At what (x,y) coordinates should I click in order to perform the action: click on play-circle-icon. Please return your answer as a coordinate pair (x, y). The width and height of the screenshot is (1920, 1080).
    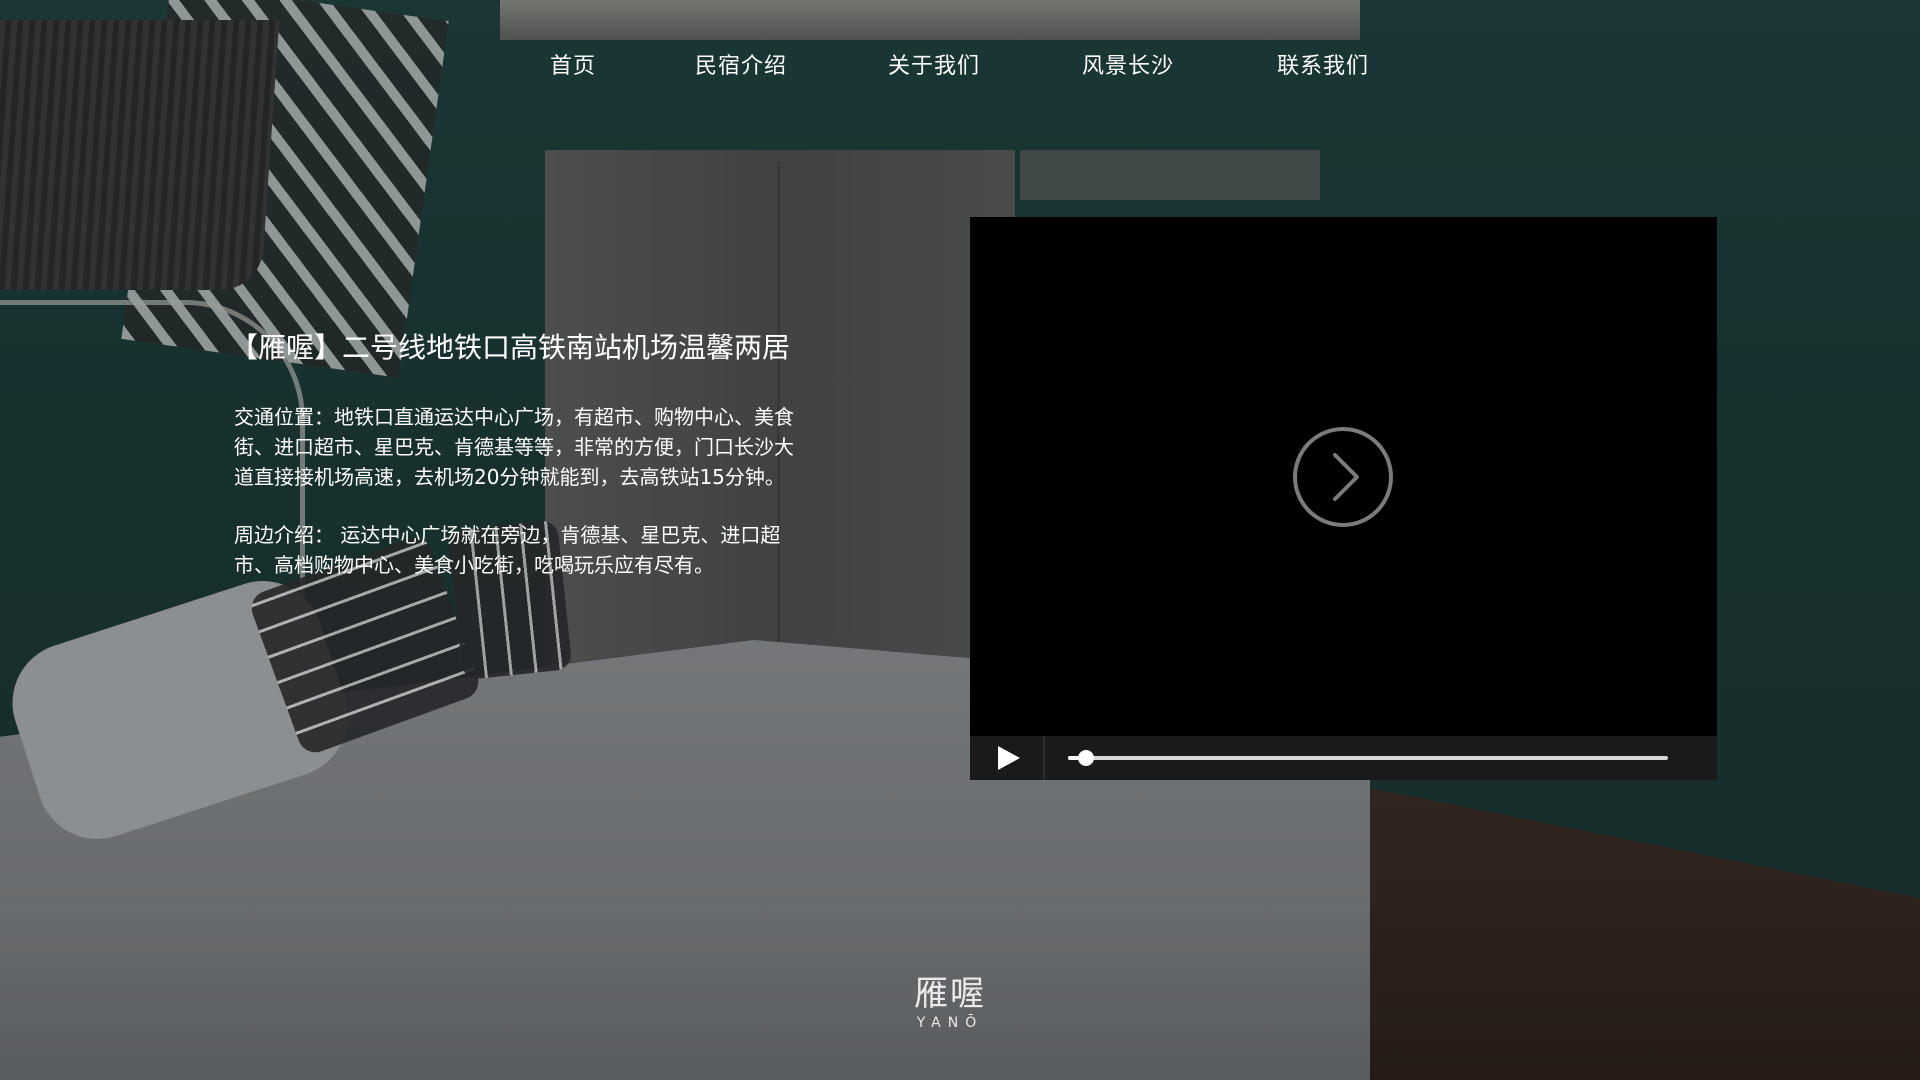
    Looking at the image, I should click on (1343, 477).